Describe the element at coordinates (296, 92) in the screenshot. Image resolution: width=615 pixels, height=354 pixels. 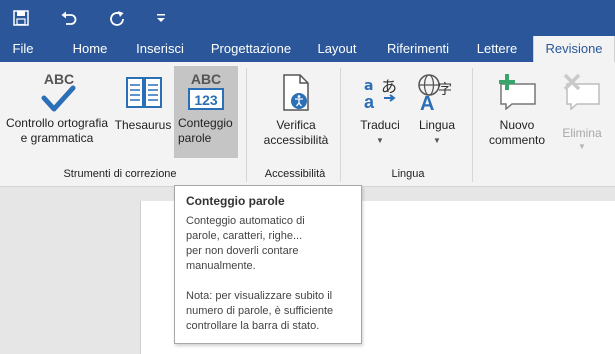
I see `accessibility-check-icon` at that location.